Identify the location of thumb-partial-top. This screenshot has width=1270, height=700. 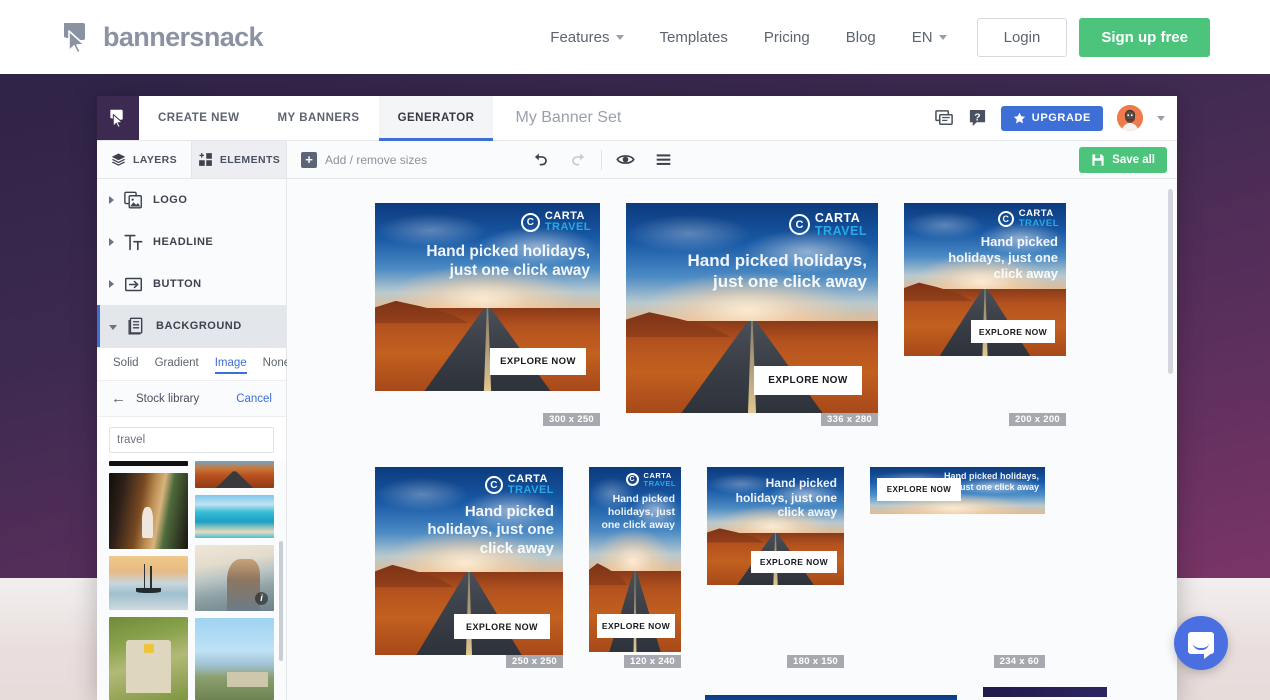
(148, 464).